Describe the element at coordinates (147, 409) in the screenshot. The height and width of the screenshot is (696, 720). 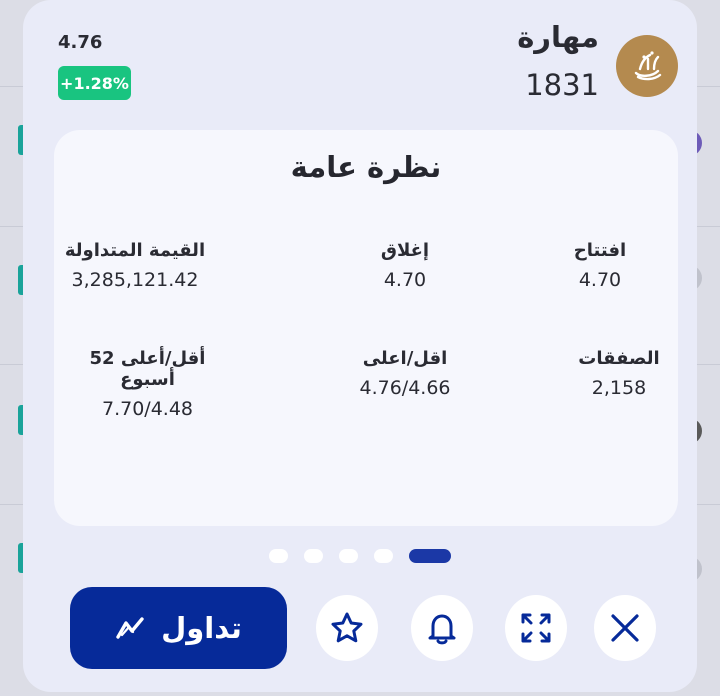
I see `stat-value: 7.70/4.48` at that location.